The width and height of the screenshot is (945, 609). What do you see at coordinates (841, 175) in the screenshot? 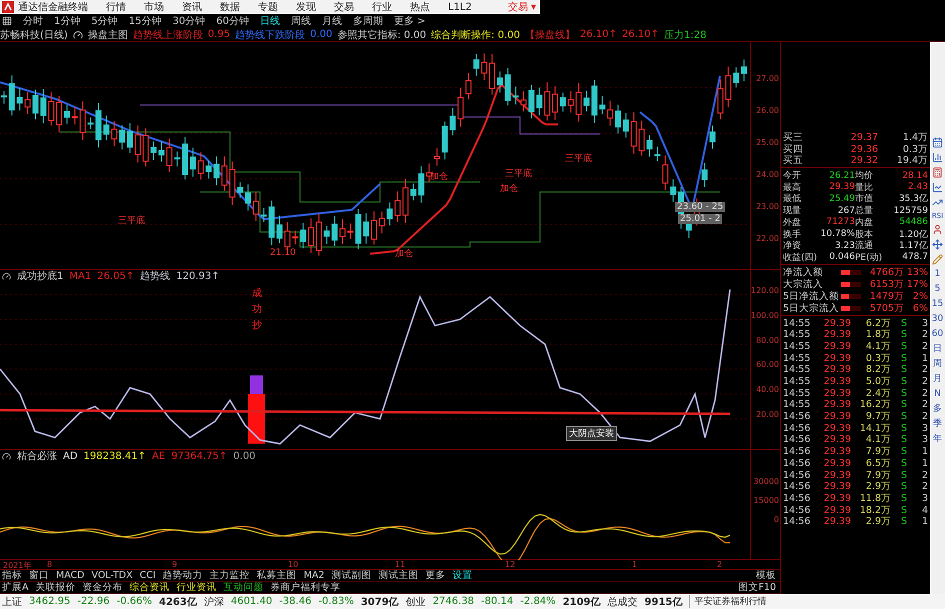
I see `quote-value: 26.21` at bounding box center [841, 175].